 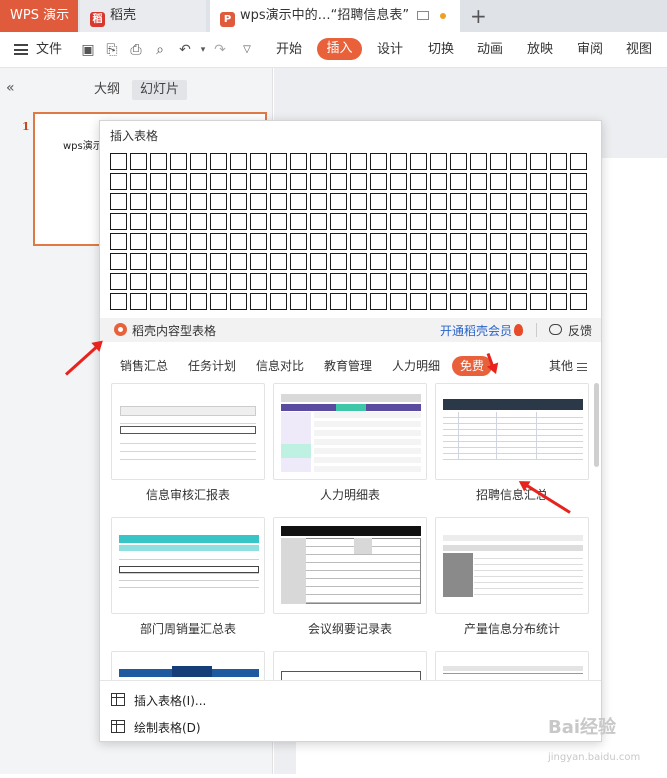 I want to click on monitor-icon, so click(x=423, y=15).